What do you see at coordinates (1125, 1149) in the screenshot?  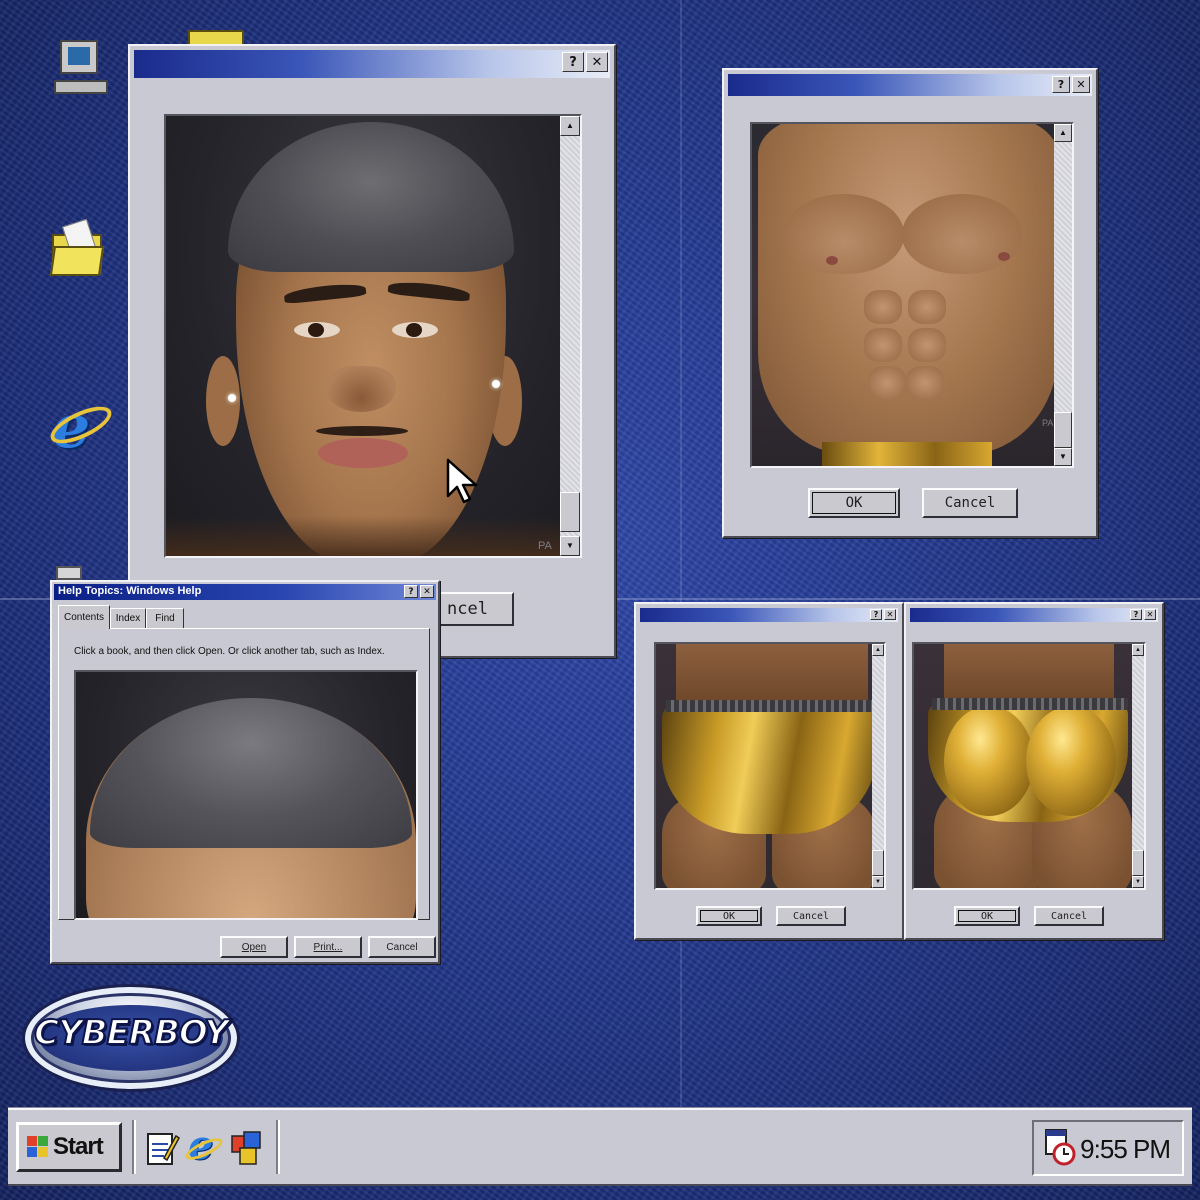 I see `clock: 9:55 PM` at bounding box center [1125, 1149].